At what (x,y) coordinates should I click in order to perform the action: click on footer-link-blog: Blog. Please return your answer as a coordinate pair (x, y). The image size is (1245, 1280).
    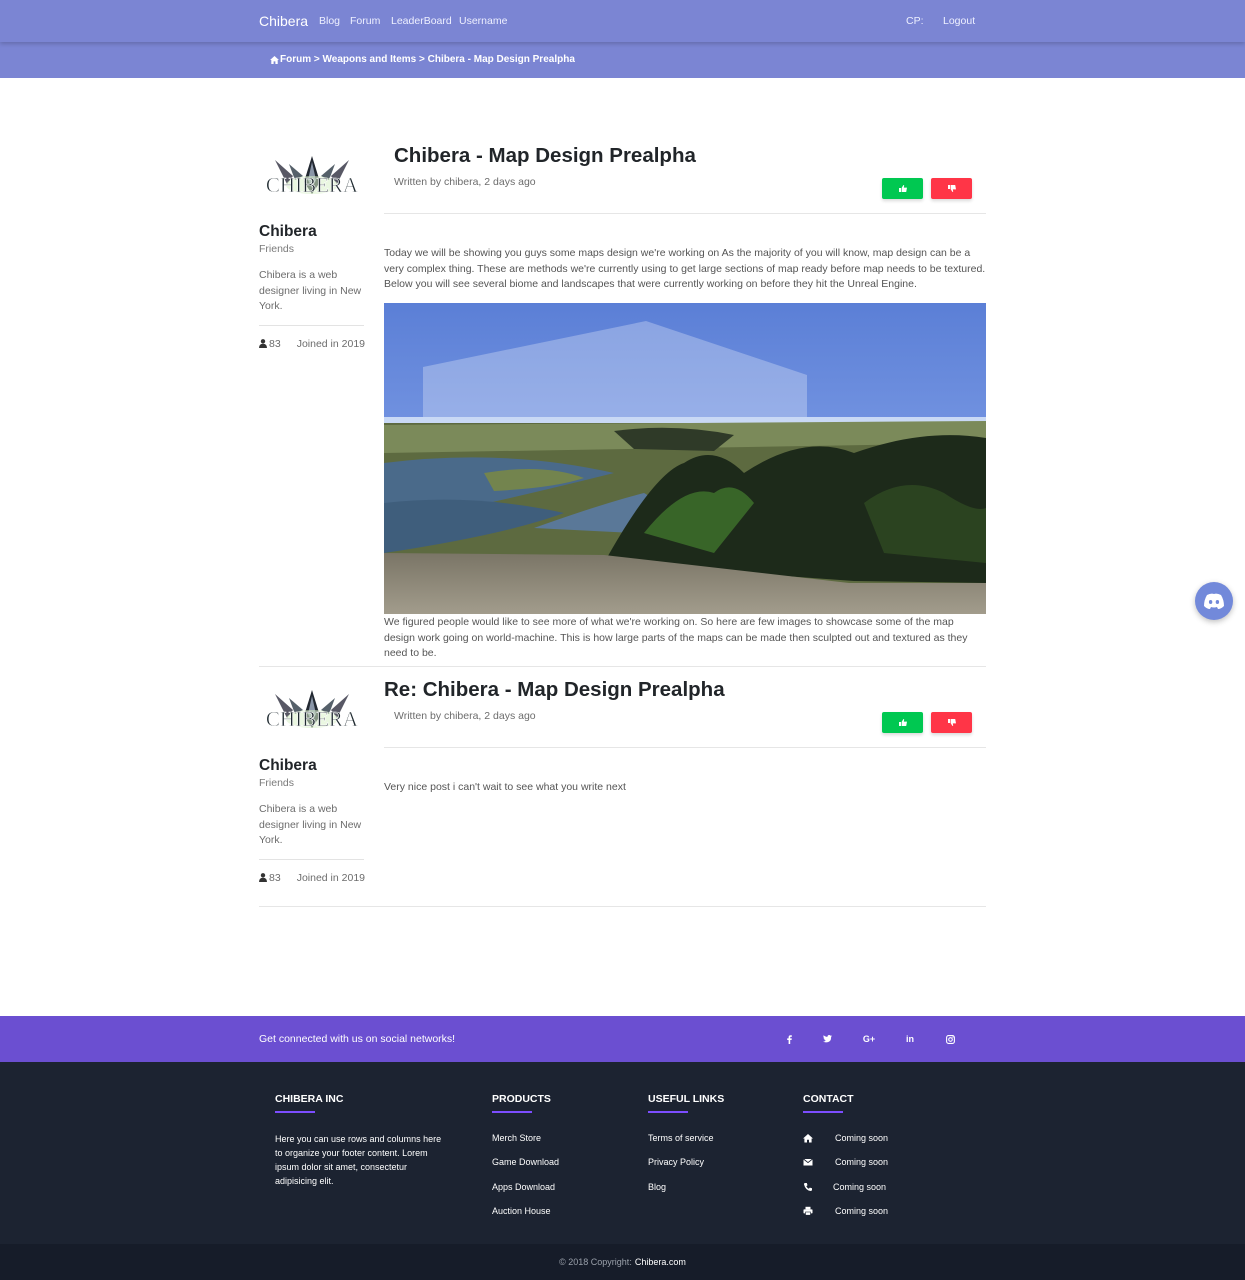
    Looking at the image, I should click on (657, 1187).